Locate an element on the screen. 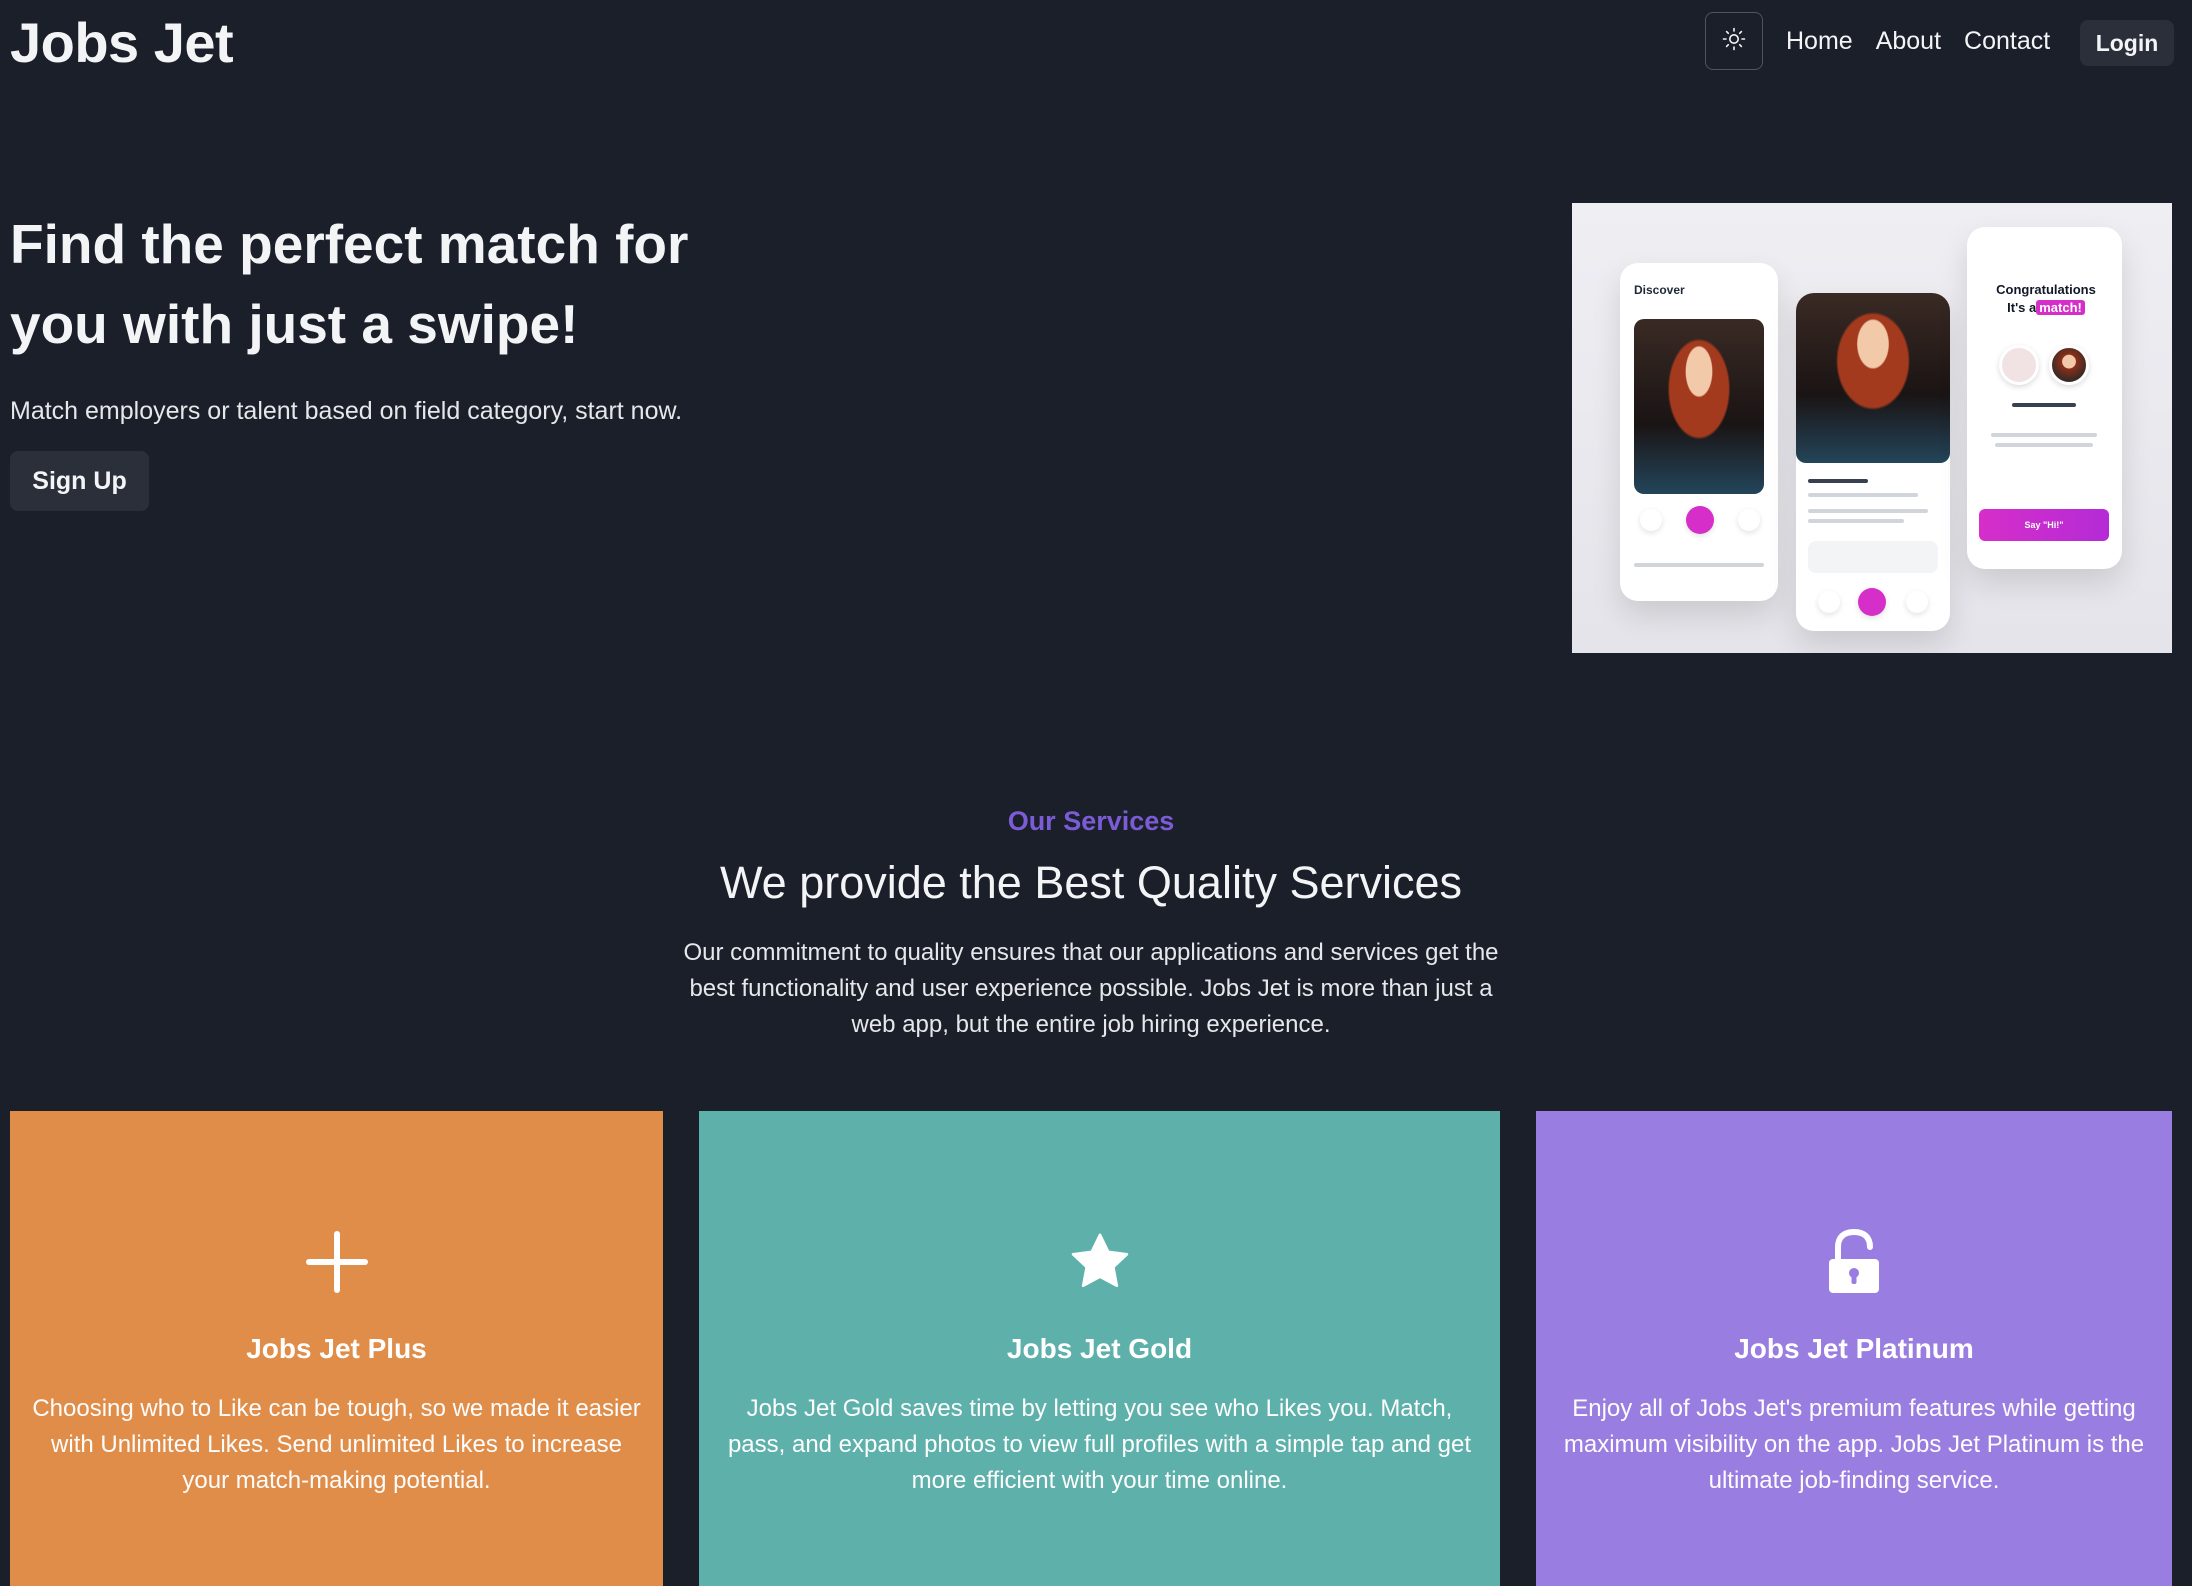 Image resolution: width=2192 pixels, height=1586 pixels. brand-logo: Jobs Jet is located at coordinates (122, 43).